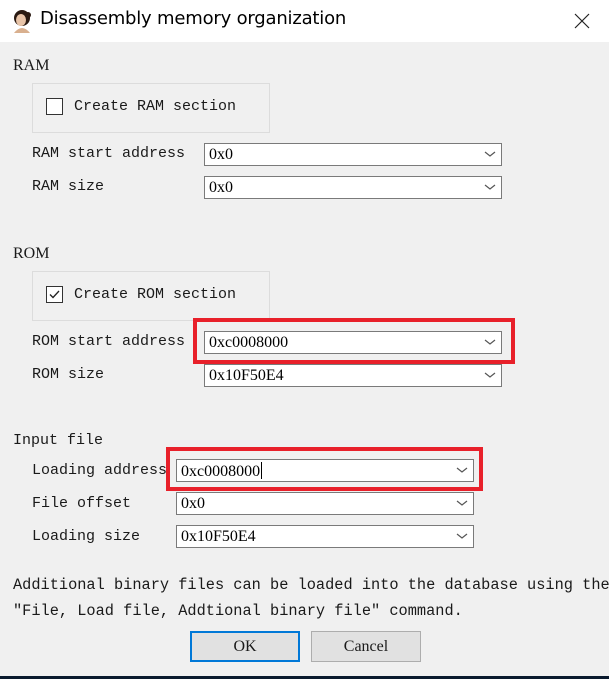 This screenshot has height=679, width=609. Describe the element at coordinates (155, 294) in the screenshot. I see `create-rom-section-label: Create ROM section` at that location.